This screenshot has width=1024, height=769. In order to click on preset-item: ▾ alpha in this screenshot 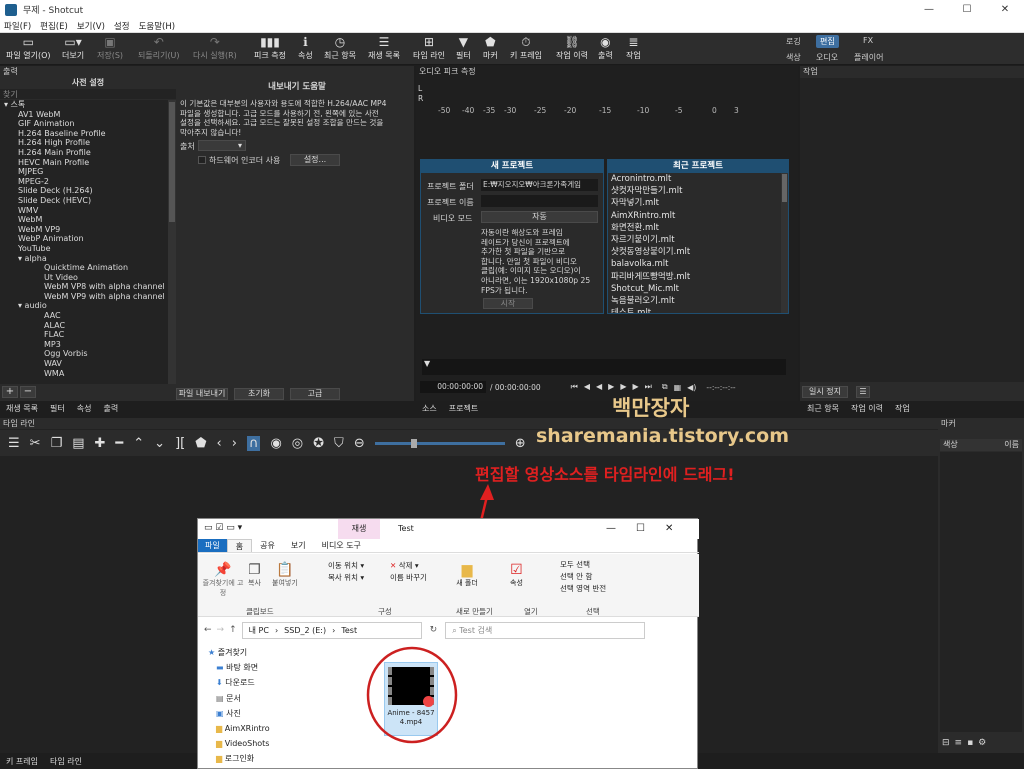, I will do `click(84, 259)`.